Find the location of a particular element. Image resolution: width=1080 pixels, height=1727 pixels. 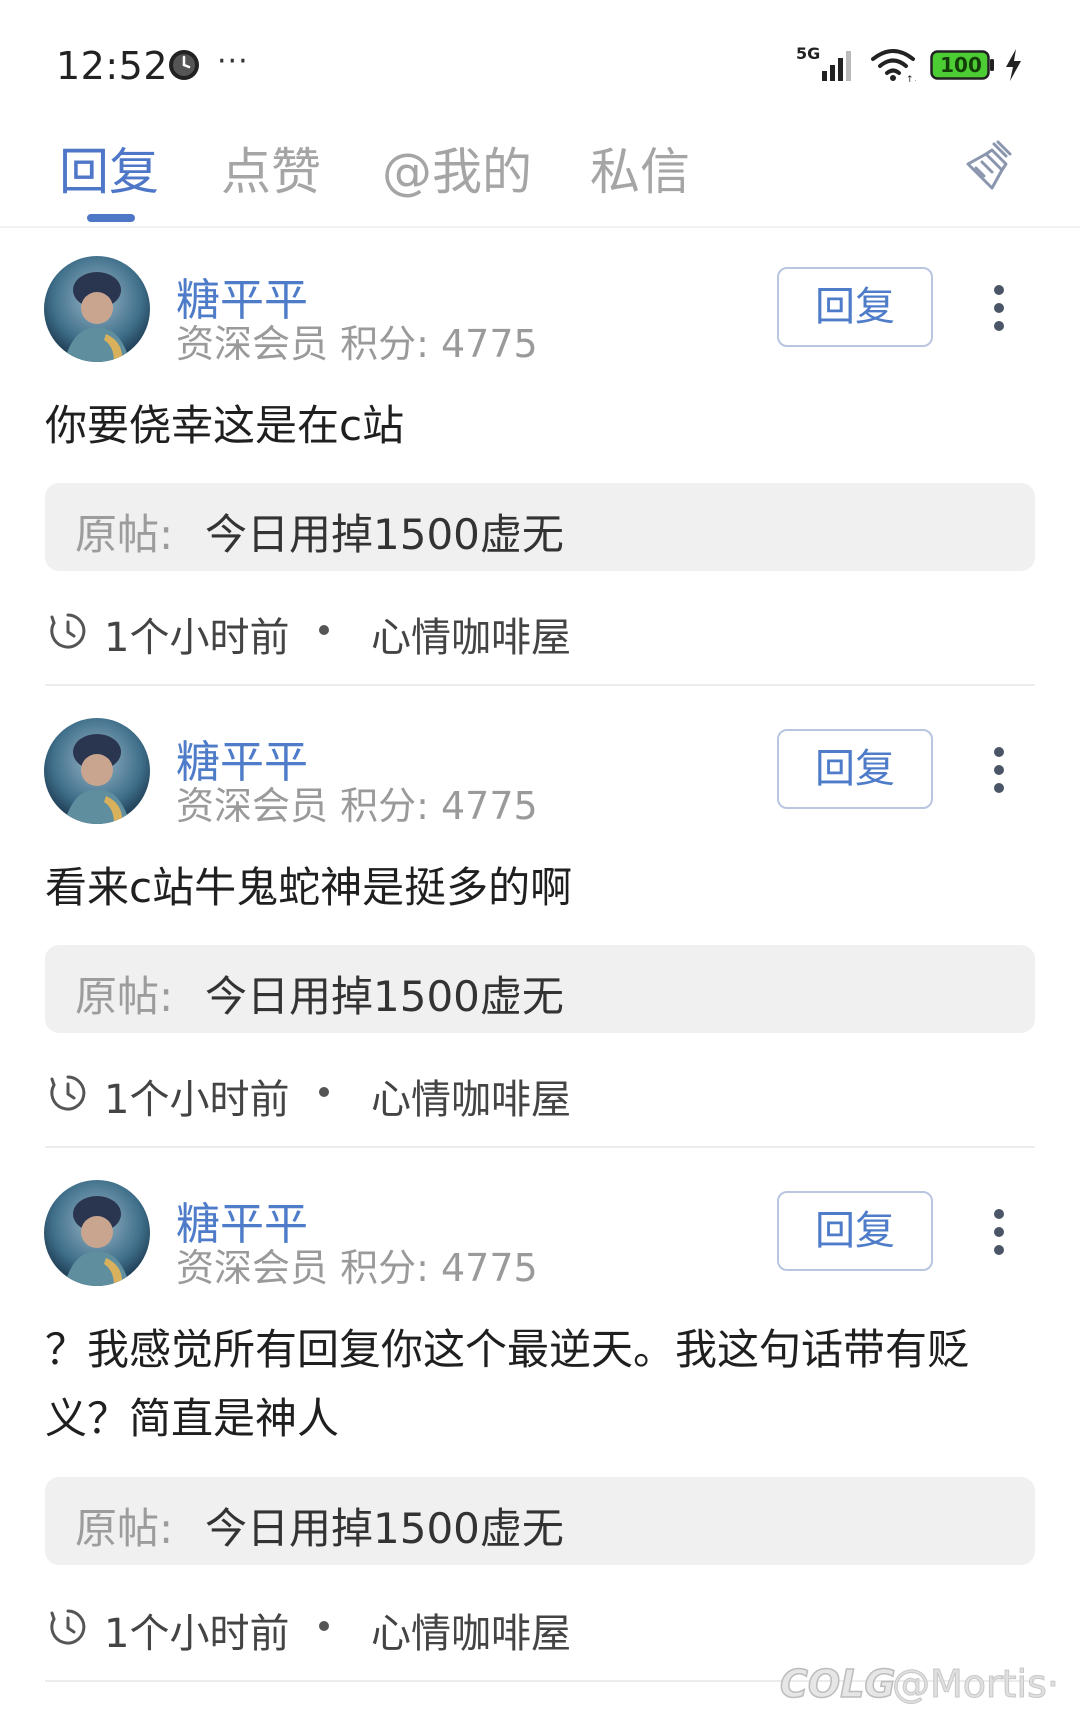

tab-replies: 回复 is located at coordinates (109, 168).